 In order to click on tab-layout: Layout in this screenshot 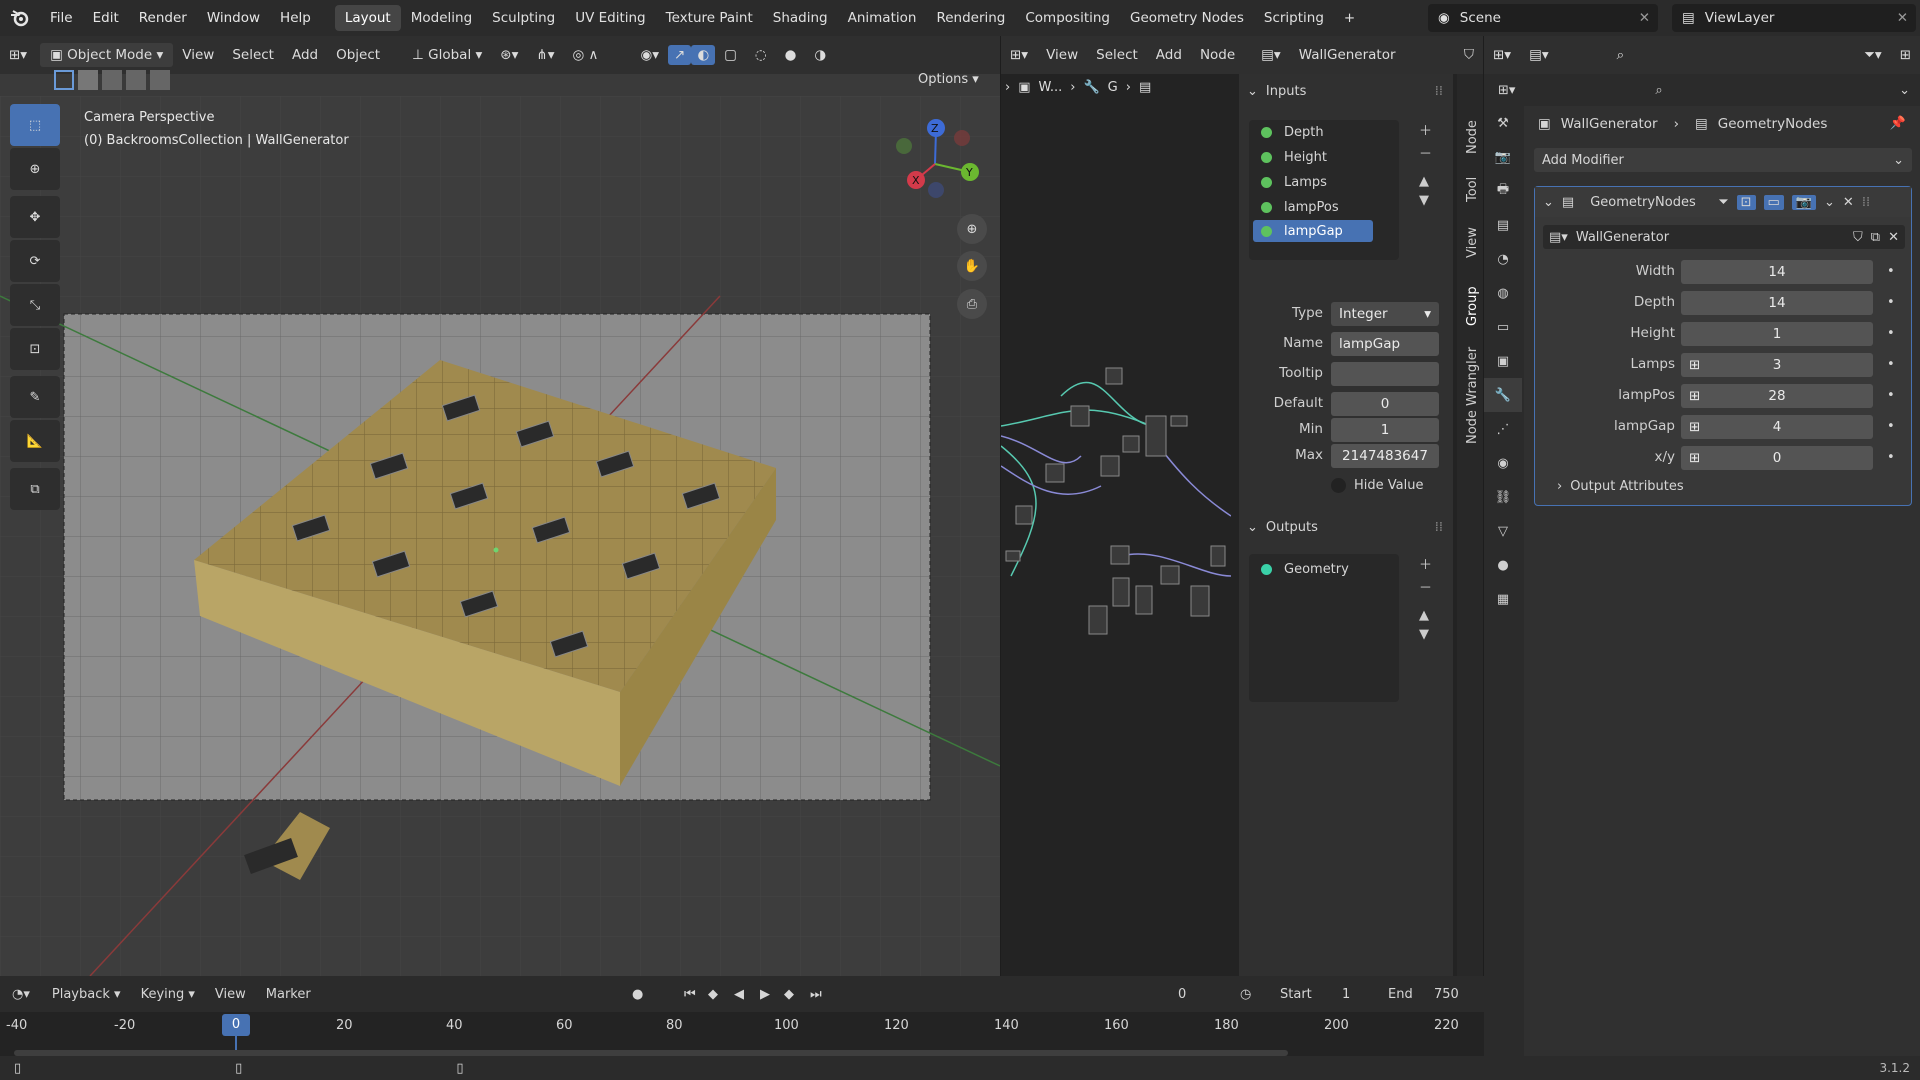, I will do `click(367, 18)`.